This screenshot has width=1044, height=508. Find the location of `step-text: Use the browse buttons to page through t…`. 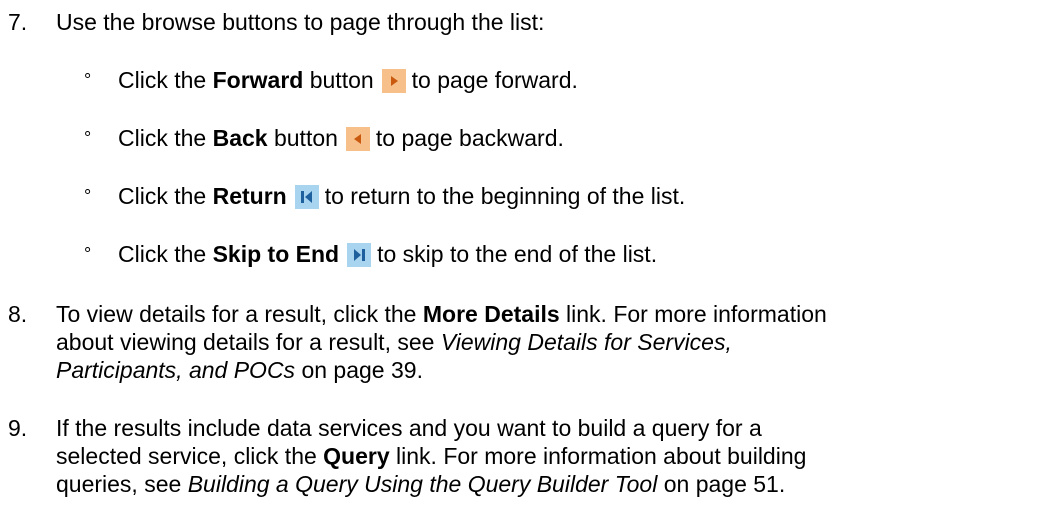

step-text: Use the browse buttons to page through t… is located at coordinates (300, 22).